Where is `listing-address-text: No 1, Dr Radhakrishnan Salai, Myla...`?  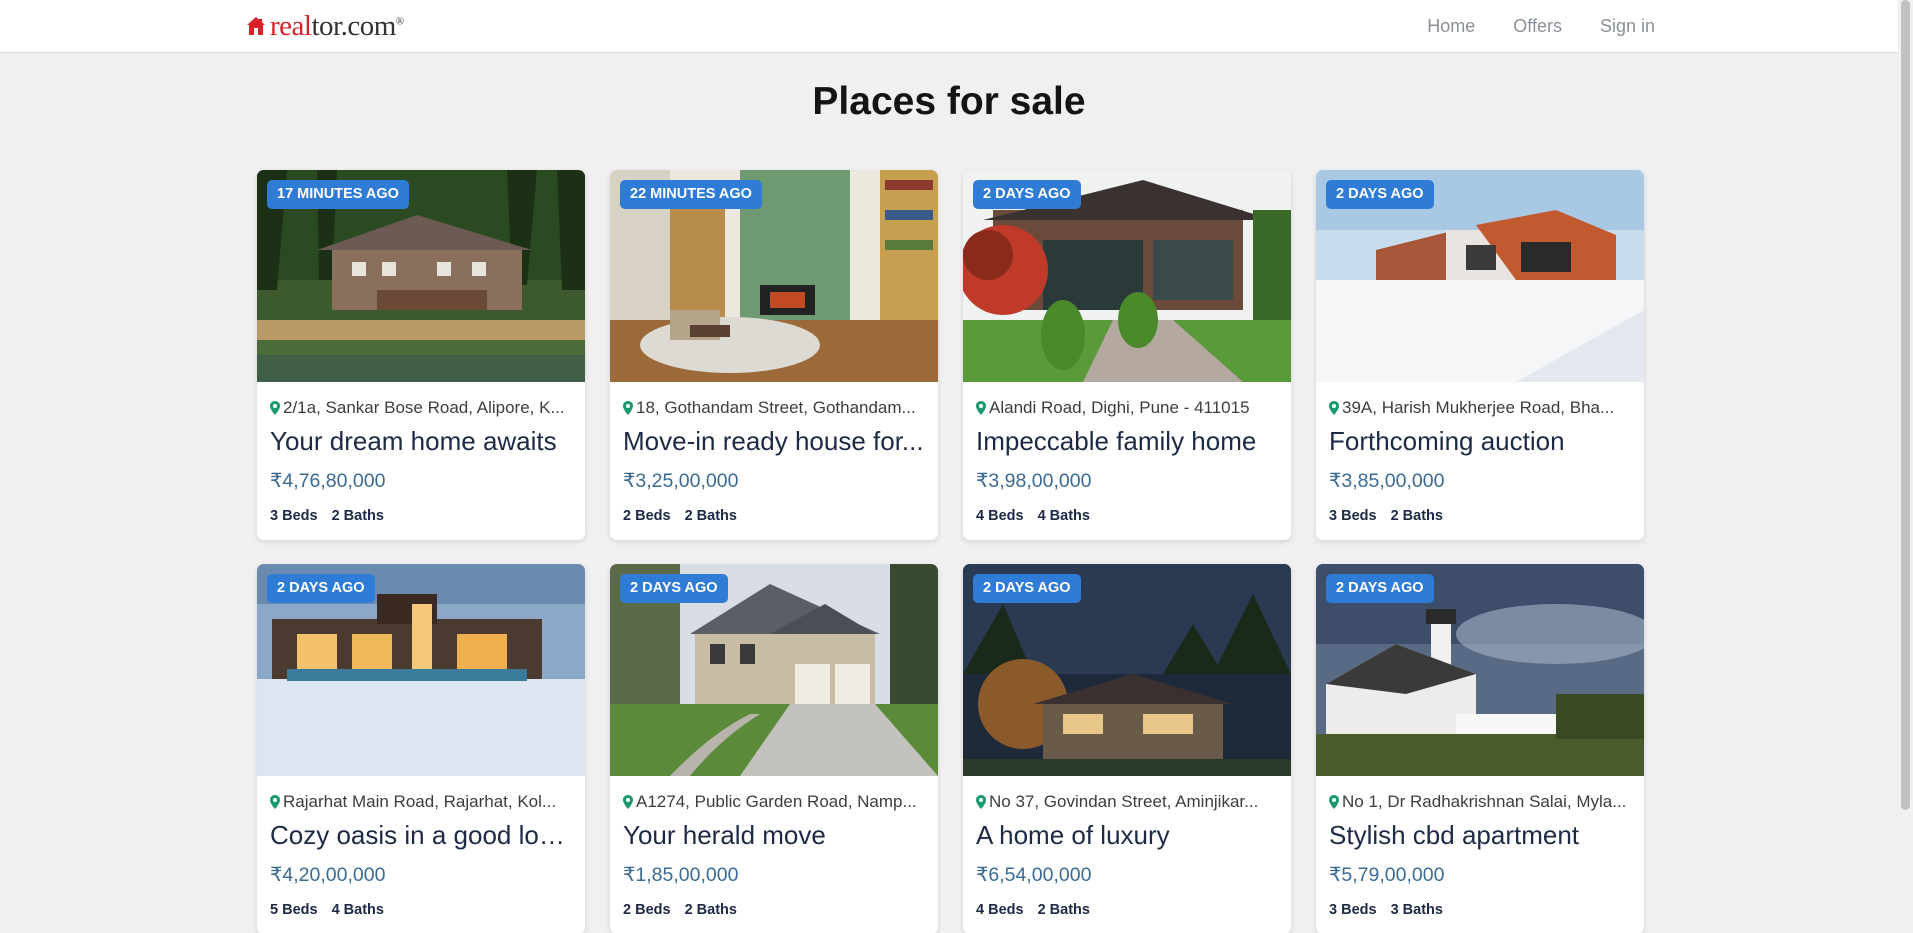 listing-address-text: No 1, Dr Radhakrishnan Salai, Myla... is located at coordinates (1484, 801).